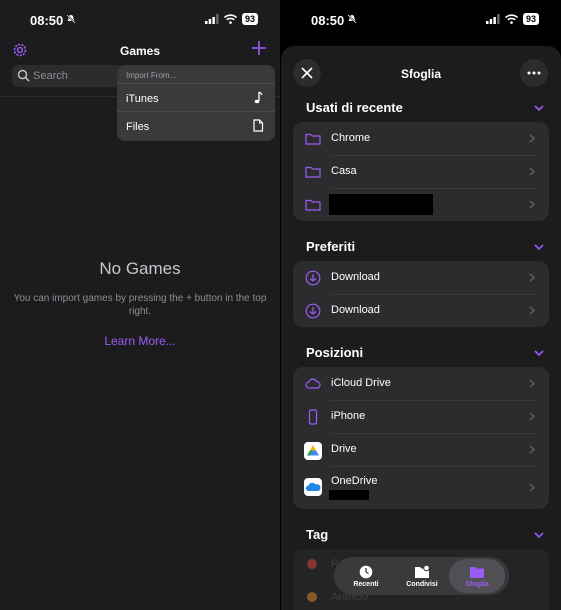 Image resolution: width=561 pixels, height=610 pixels. Describe the element at coordinates (142, 99) in the screenshot. I see `menu-item-label: iTunes` at that location.